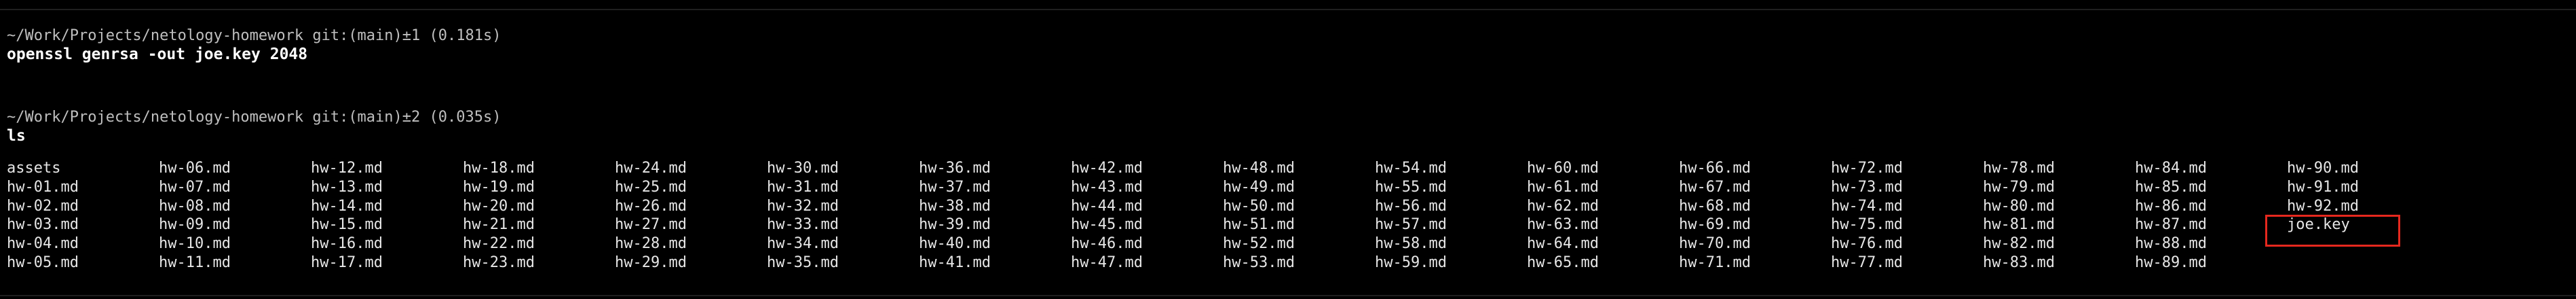 This screenshot has height=299, width=2576. What do you see at coordinates (2363, 224) in the screenshot?
I see `listing-item-highlighted: joe.key` at bounding box center [2363, 224].